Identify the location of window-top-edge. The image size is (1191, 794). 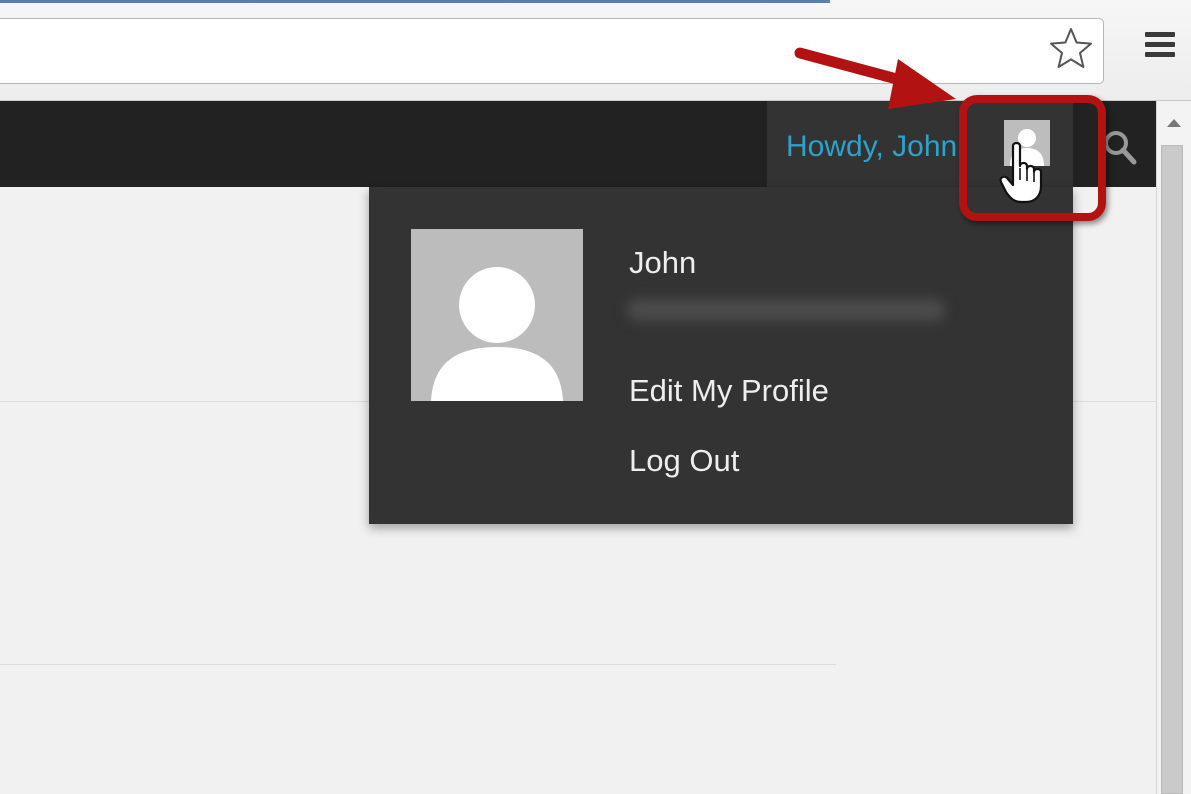
(415, 1).